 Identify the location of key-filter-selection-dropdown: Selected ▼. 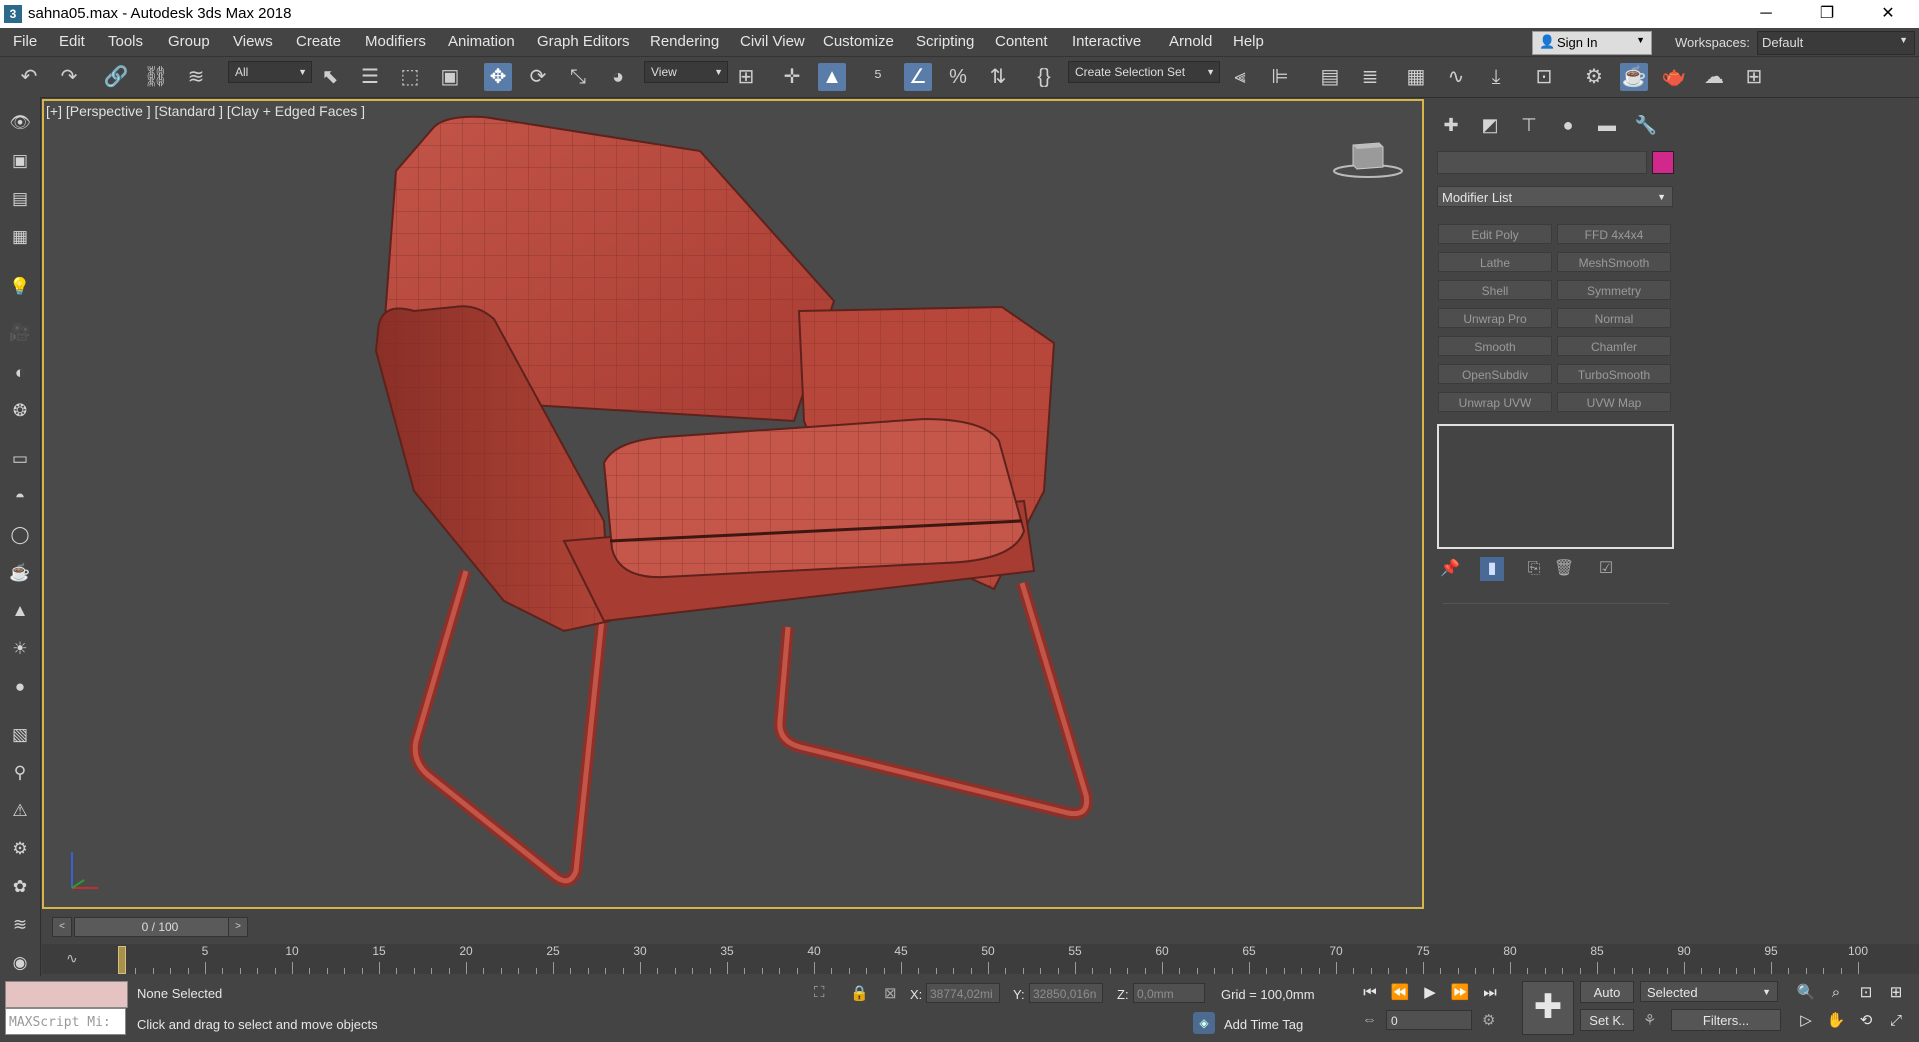
(1709, 991).